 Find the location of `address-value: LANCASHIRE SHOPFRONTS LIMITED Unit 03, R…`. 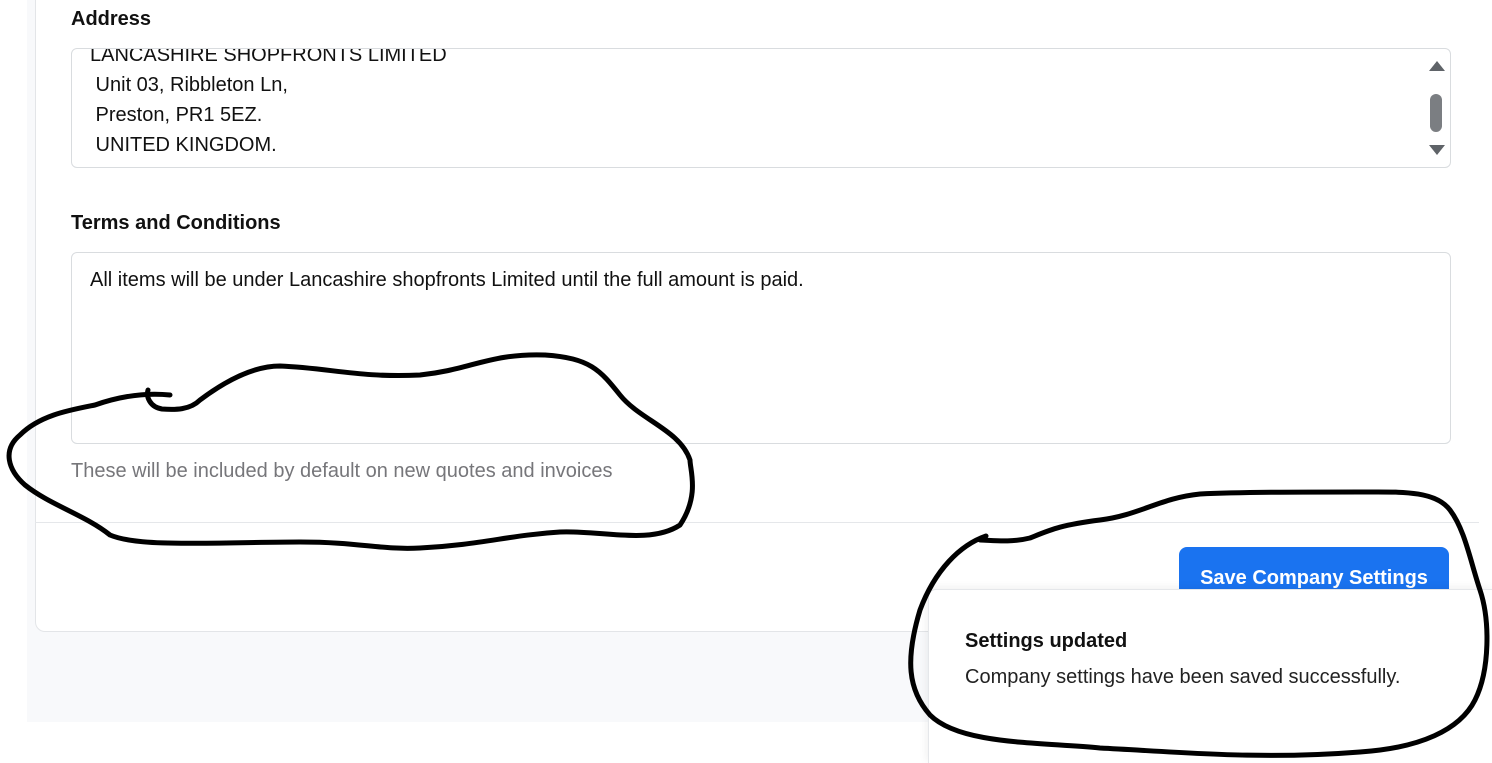

address-value: LANCASHIRE SHOPFRONTS LIMITED Unit 03, R… is located at coordinates (268, 104).